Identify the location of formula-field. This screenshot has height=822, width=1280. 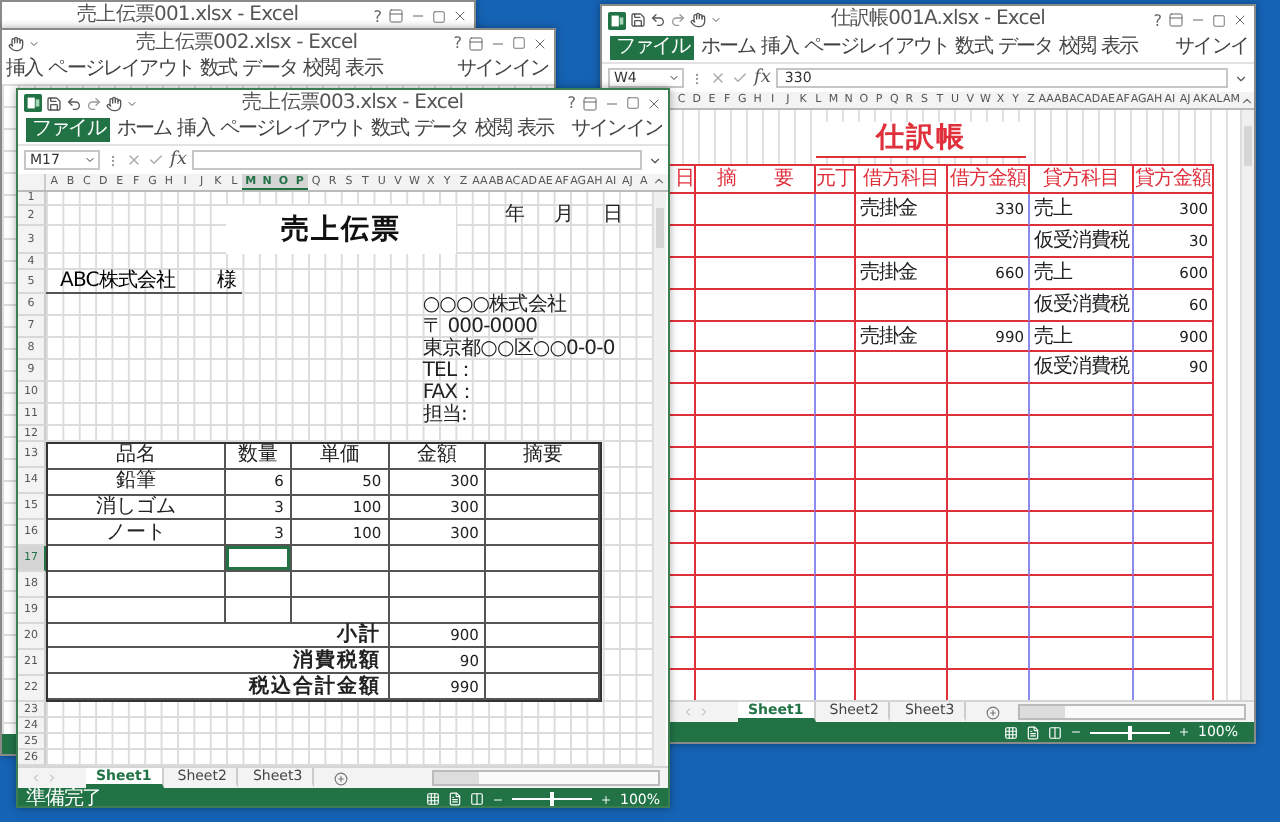
(417, 160).